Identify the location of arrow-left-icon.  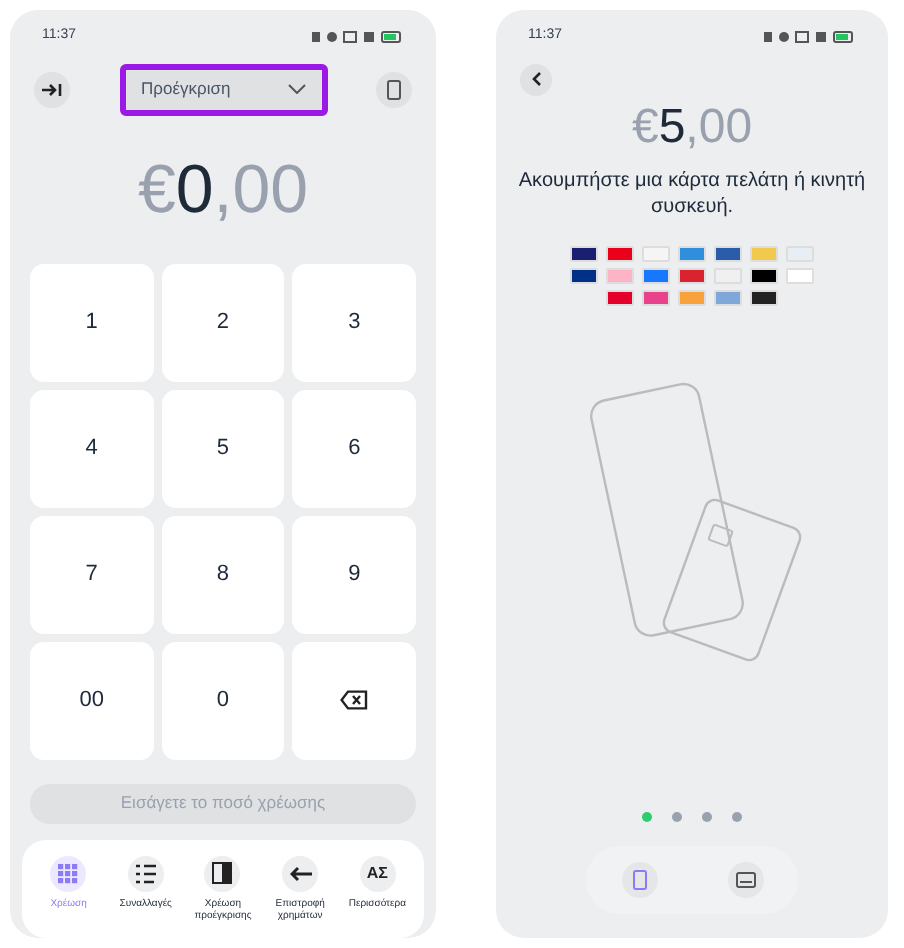
(300, 873).